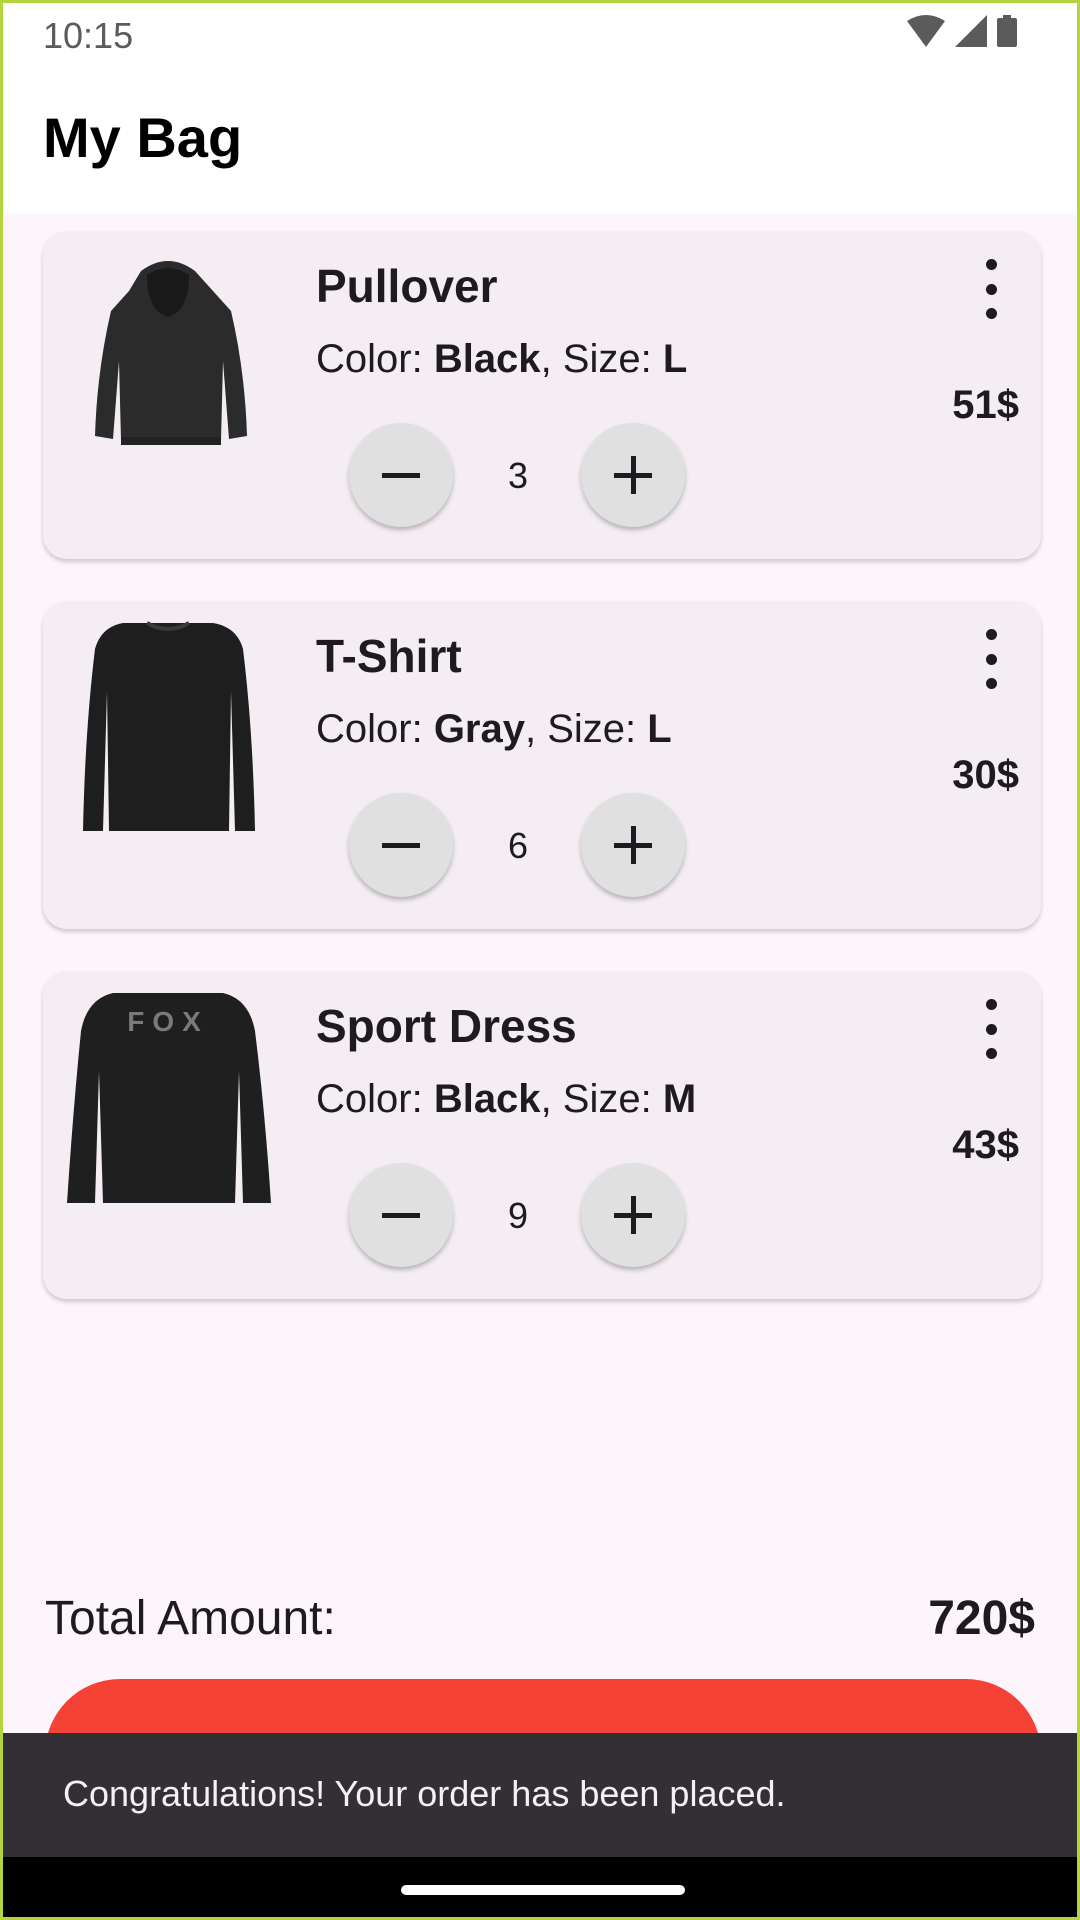 Image resolution: width=1080 pixels, height=1920 pixels. Describe the element at coordinates (407, 286) in the screenshot. I see `product-name: Pullover` at that location.